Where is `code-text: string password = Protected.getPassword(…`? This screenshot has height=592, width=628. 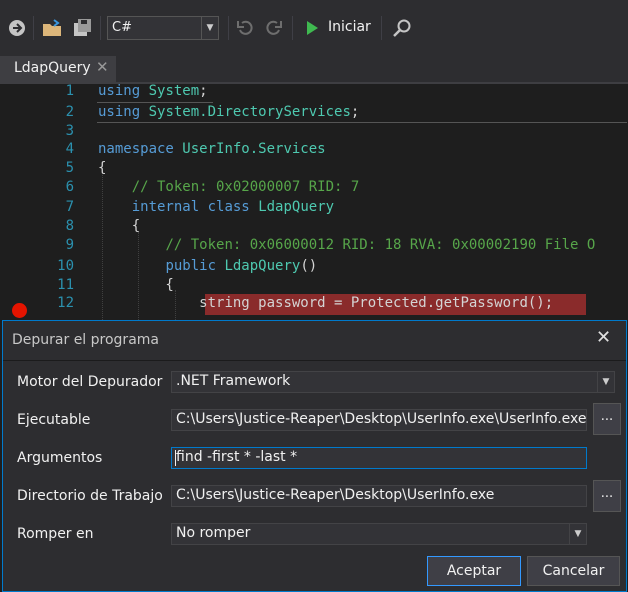
code-text: string password = Protected.getPassword(… is located at coordinates (376, 303).